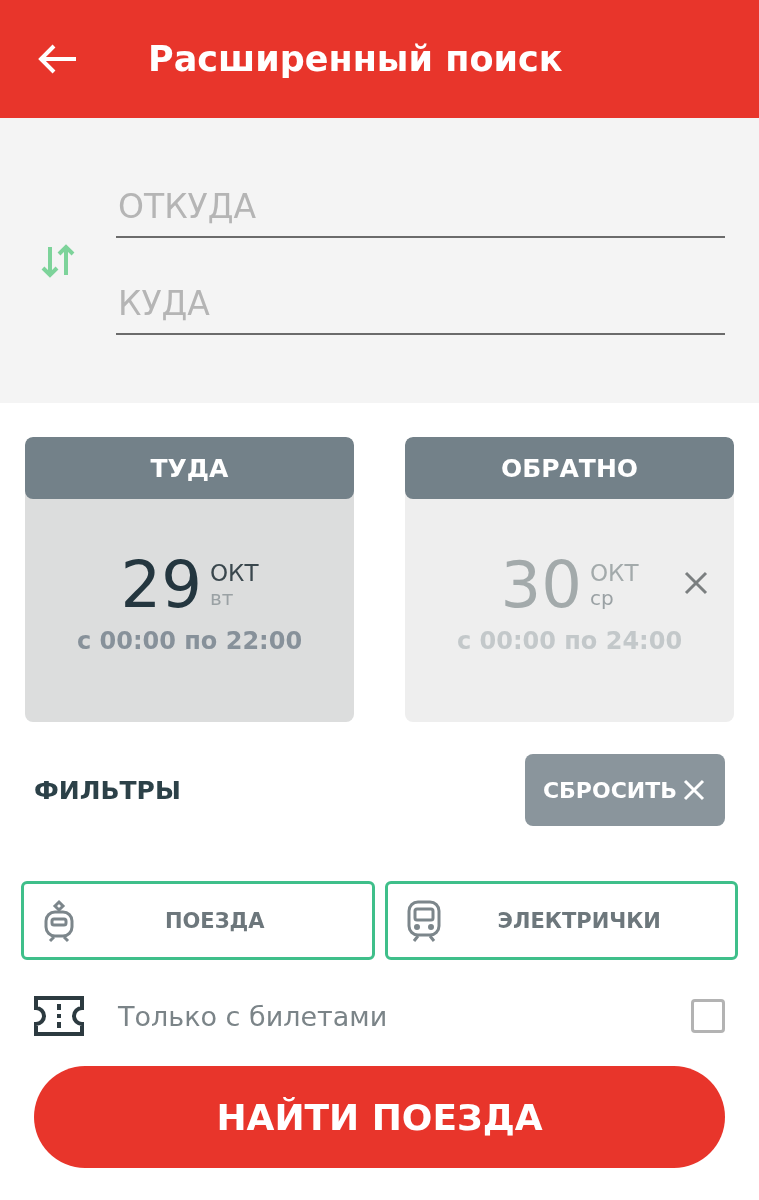 The height and width of the screenshot is (1200, 759). Describe the element at coordinates (420, 309) in the screenshot. I see `to-field: КУДА` at that location.